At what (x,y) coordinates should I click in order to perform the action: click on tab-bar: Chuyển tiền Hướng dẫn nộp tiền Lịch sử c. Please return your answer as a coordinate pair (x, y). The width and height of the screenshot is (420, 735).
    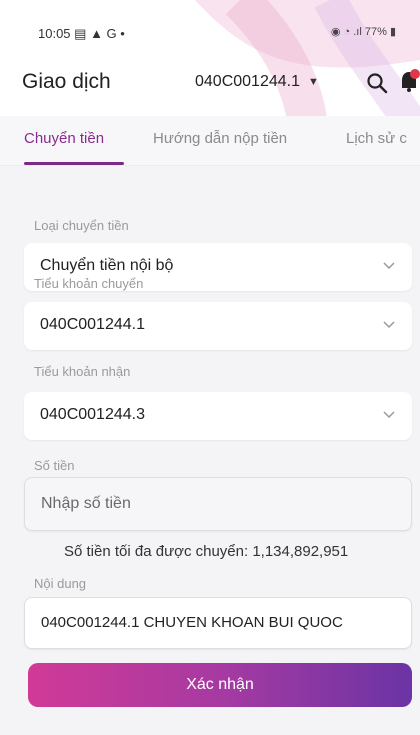
    Looking at the image, I should click on (210, 141).